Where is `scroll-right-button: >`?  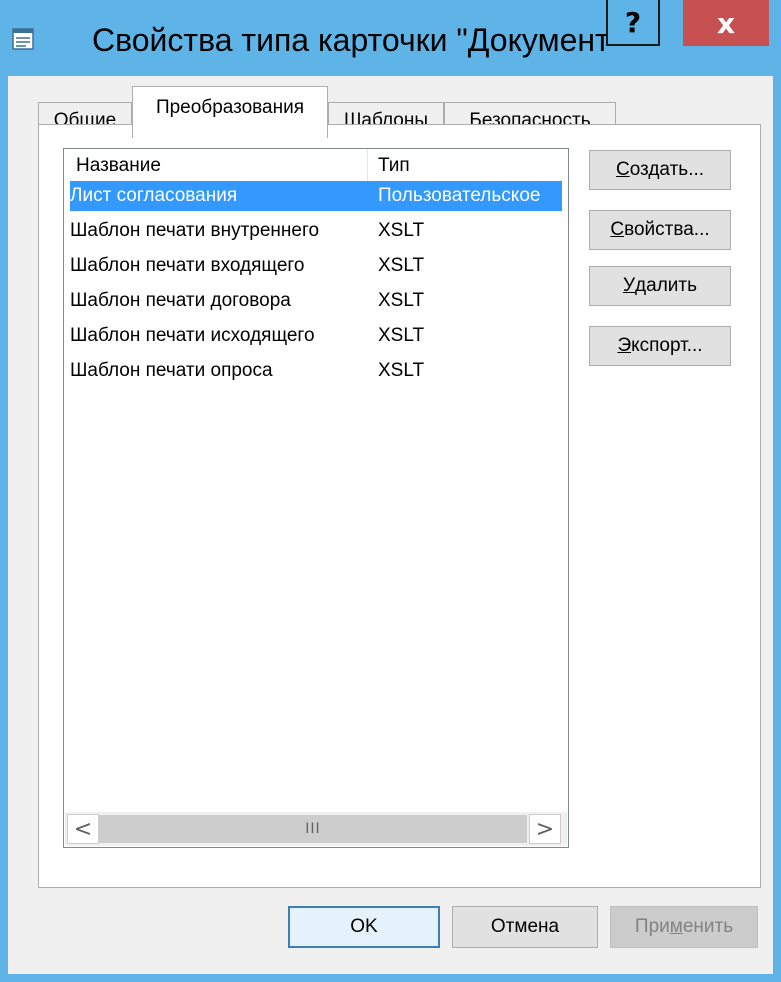
scroll-right-button: > is located at coordinates (545, 829).